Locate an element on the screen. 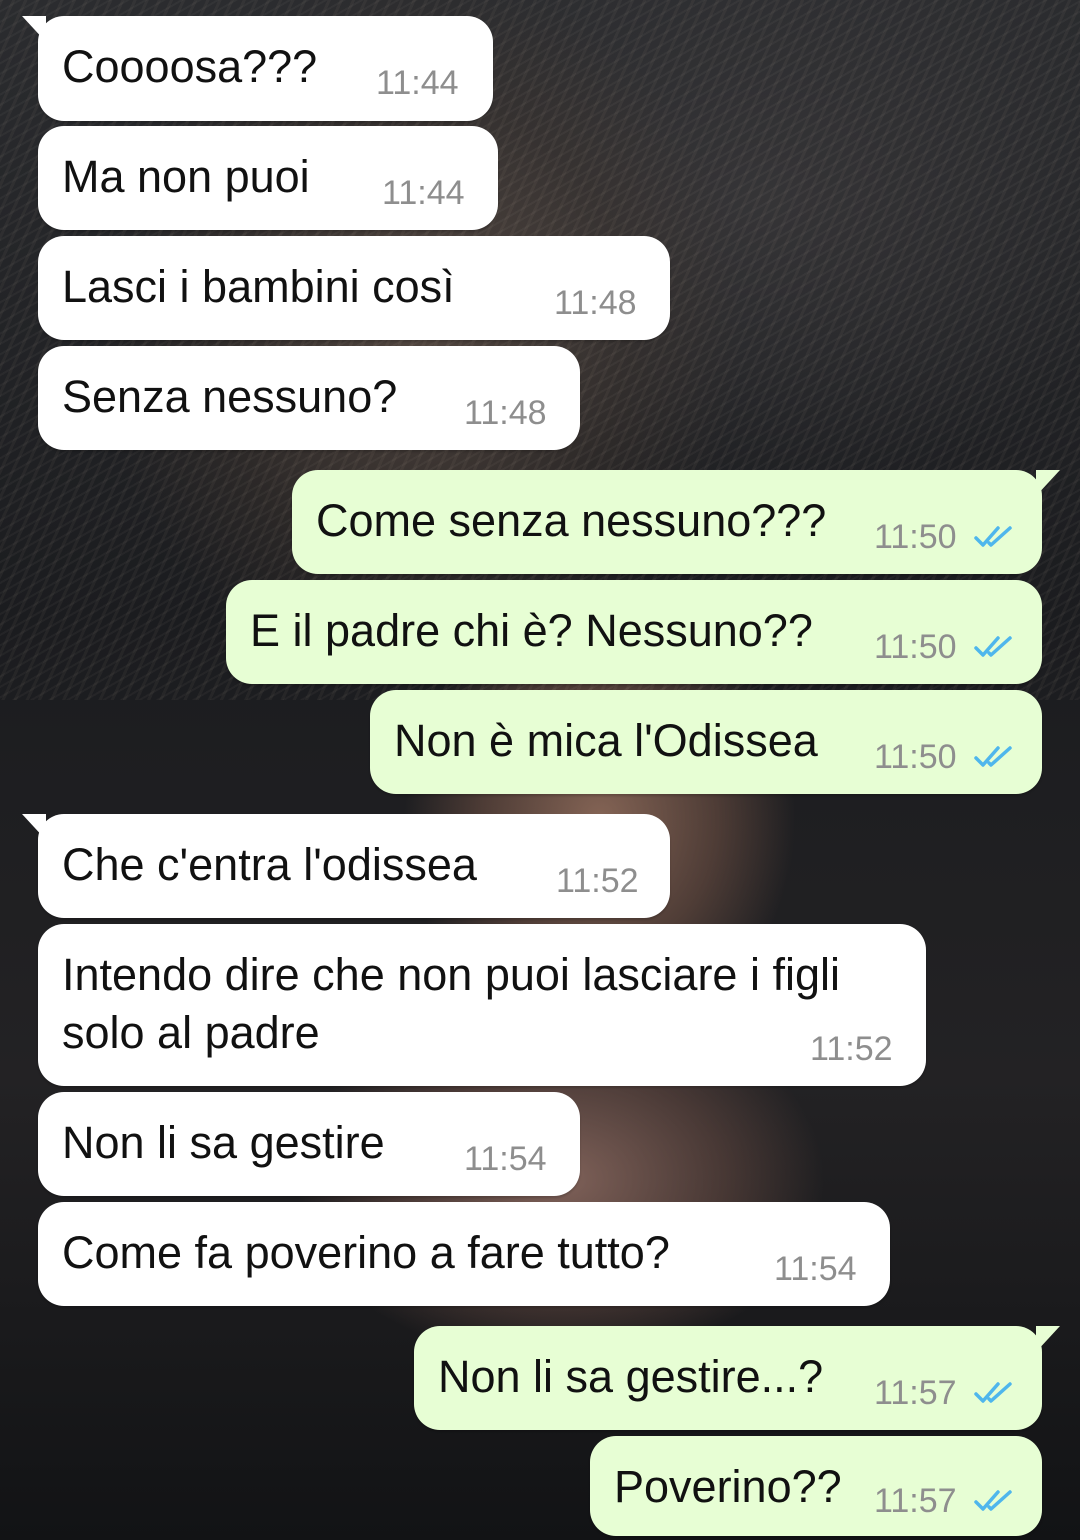 This screenshot has height=1540, width=1080. message-text: Come fa poverino a fare tutto? is located at coordinates (366, 1252).